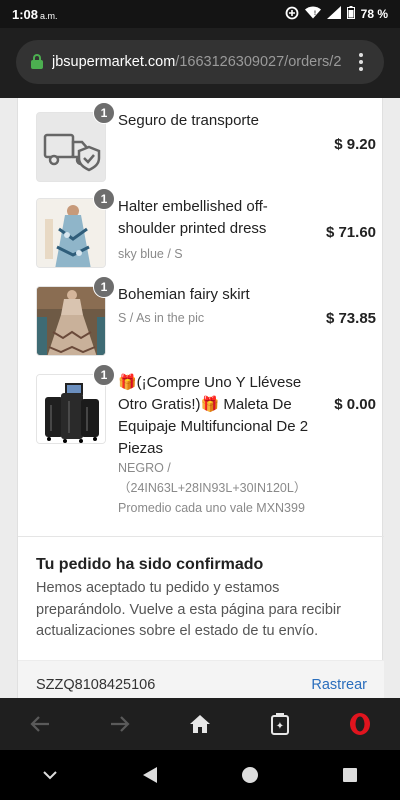 The height and width of the screenshot is (800, 400). Describe the element at coordinates (350, 14) in the screenshot. I see `battery-icon` at that location.